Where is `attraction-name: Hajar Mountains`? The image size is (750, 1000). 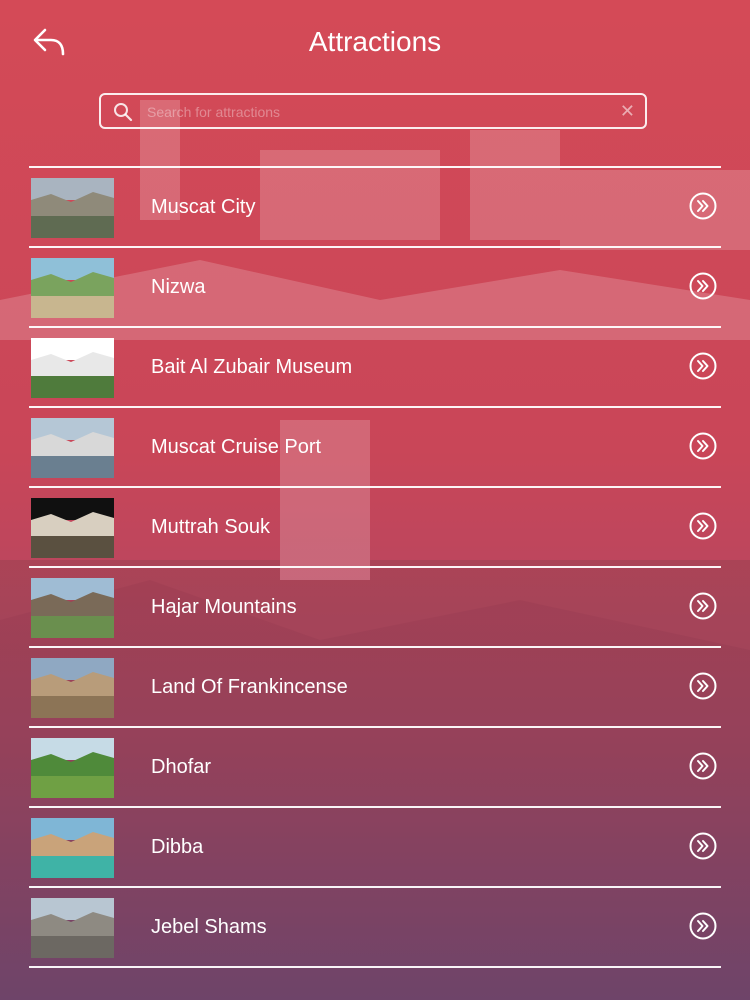 attraction-name: Hajar Mountains is located at coordinates (224, 607).